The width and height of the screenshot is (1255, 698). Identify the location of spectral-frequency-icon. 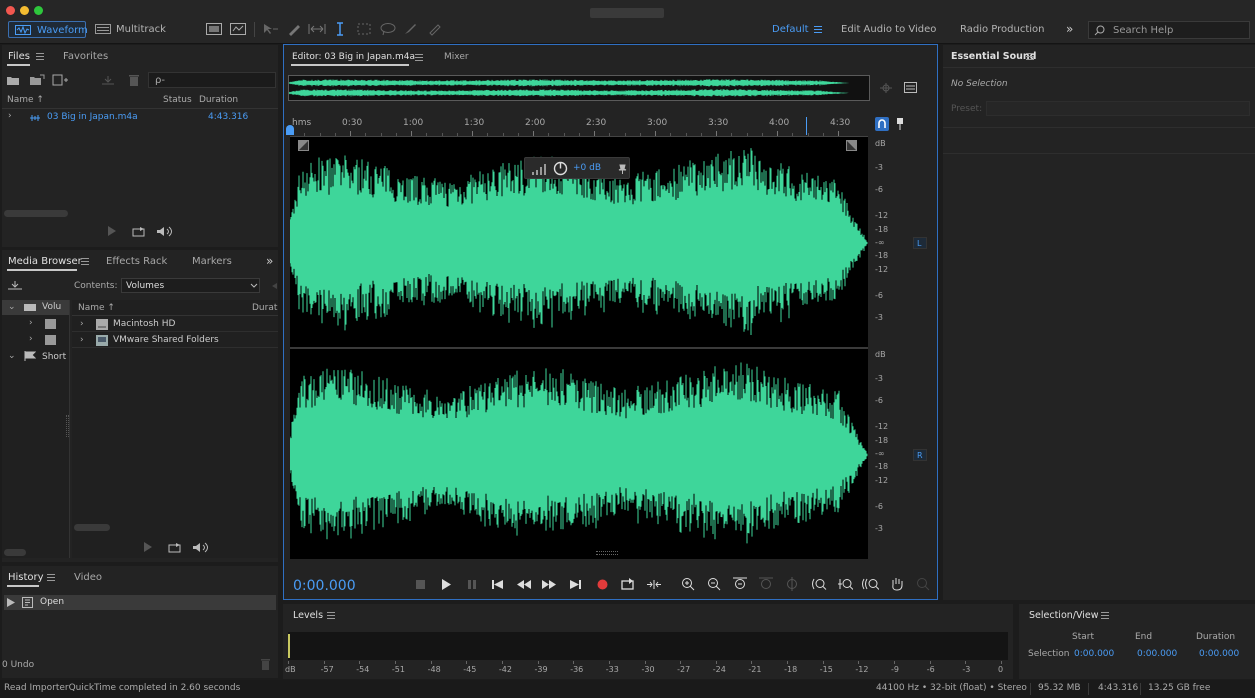
(214, 29).